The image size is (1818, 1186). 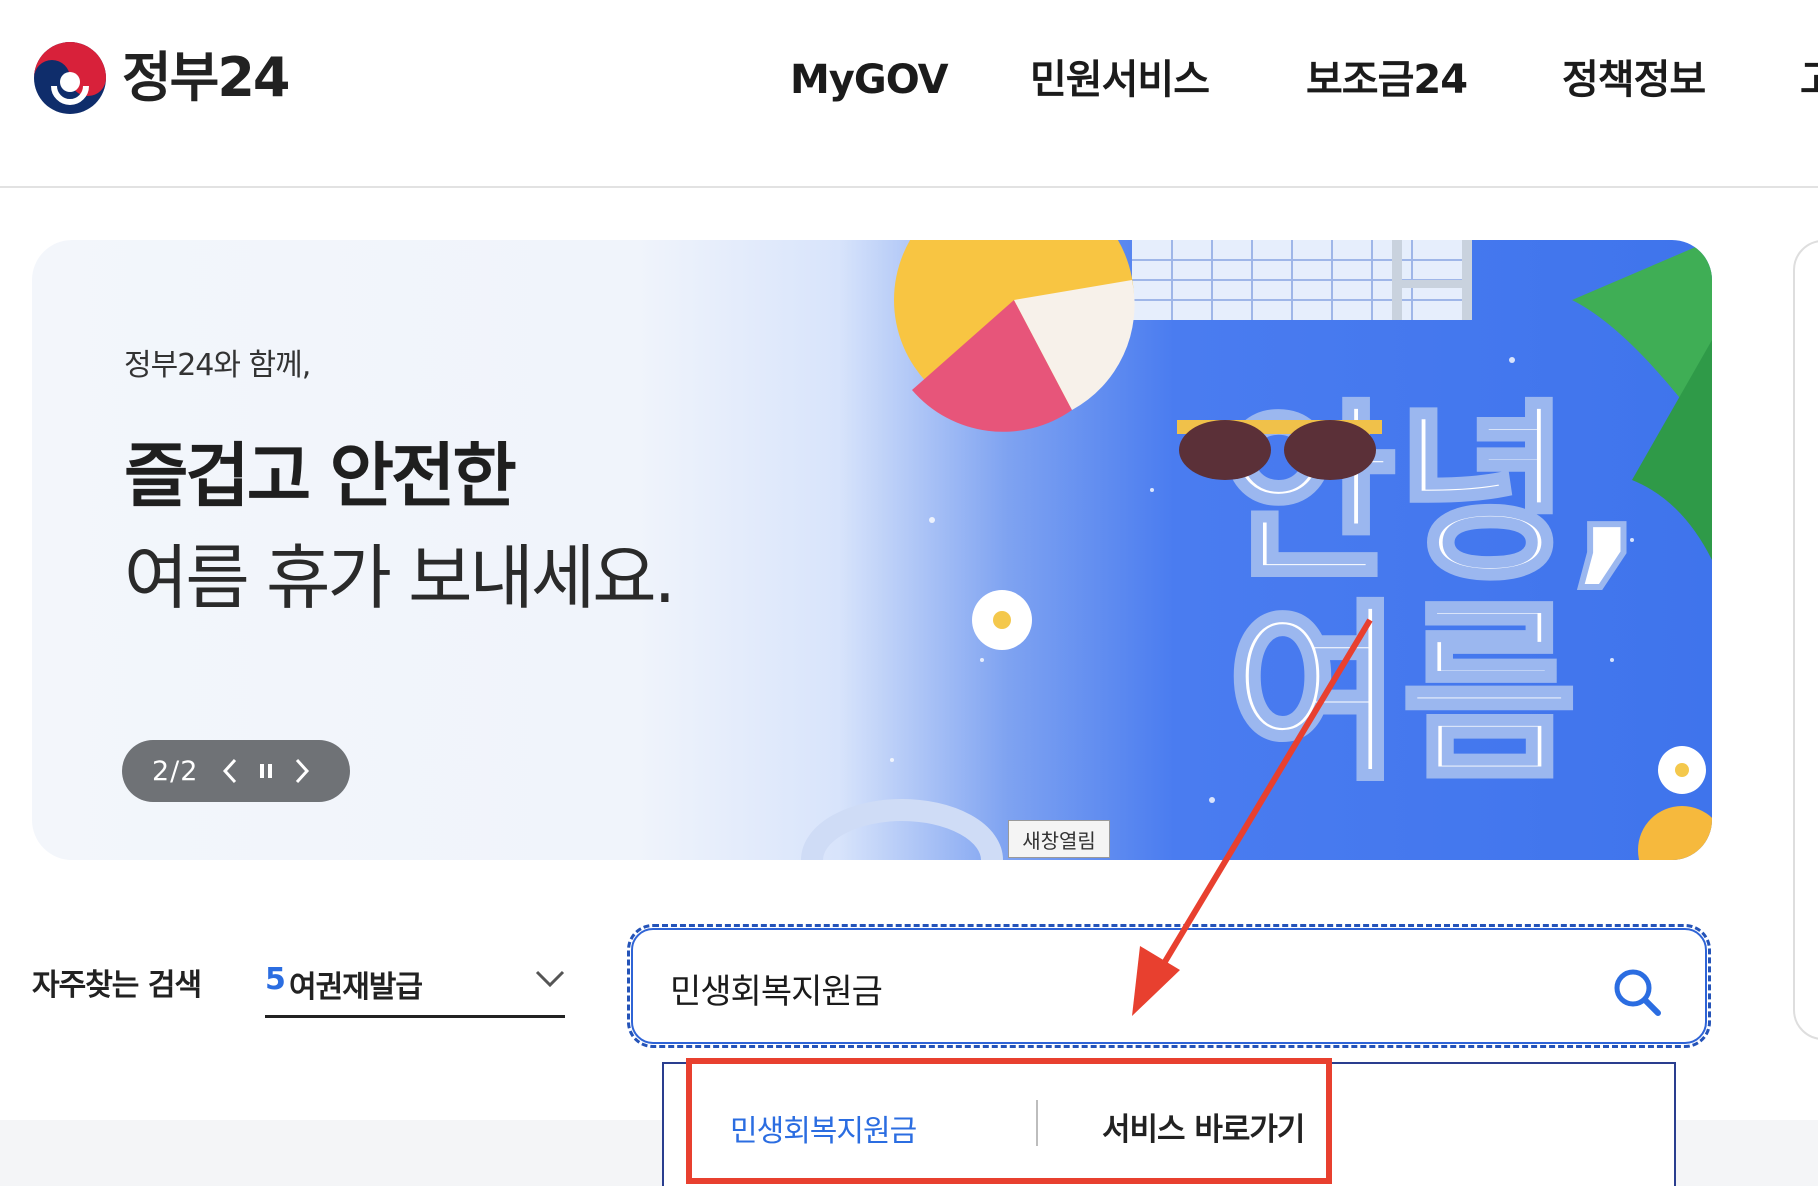 I want to click on next-slide-button, so click(x=302, y=771).